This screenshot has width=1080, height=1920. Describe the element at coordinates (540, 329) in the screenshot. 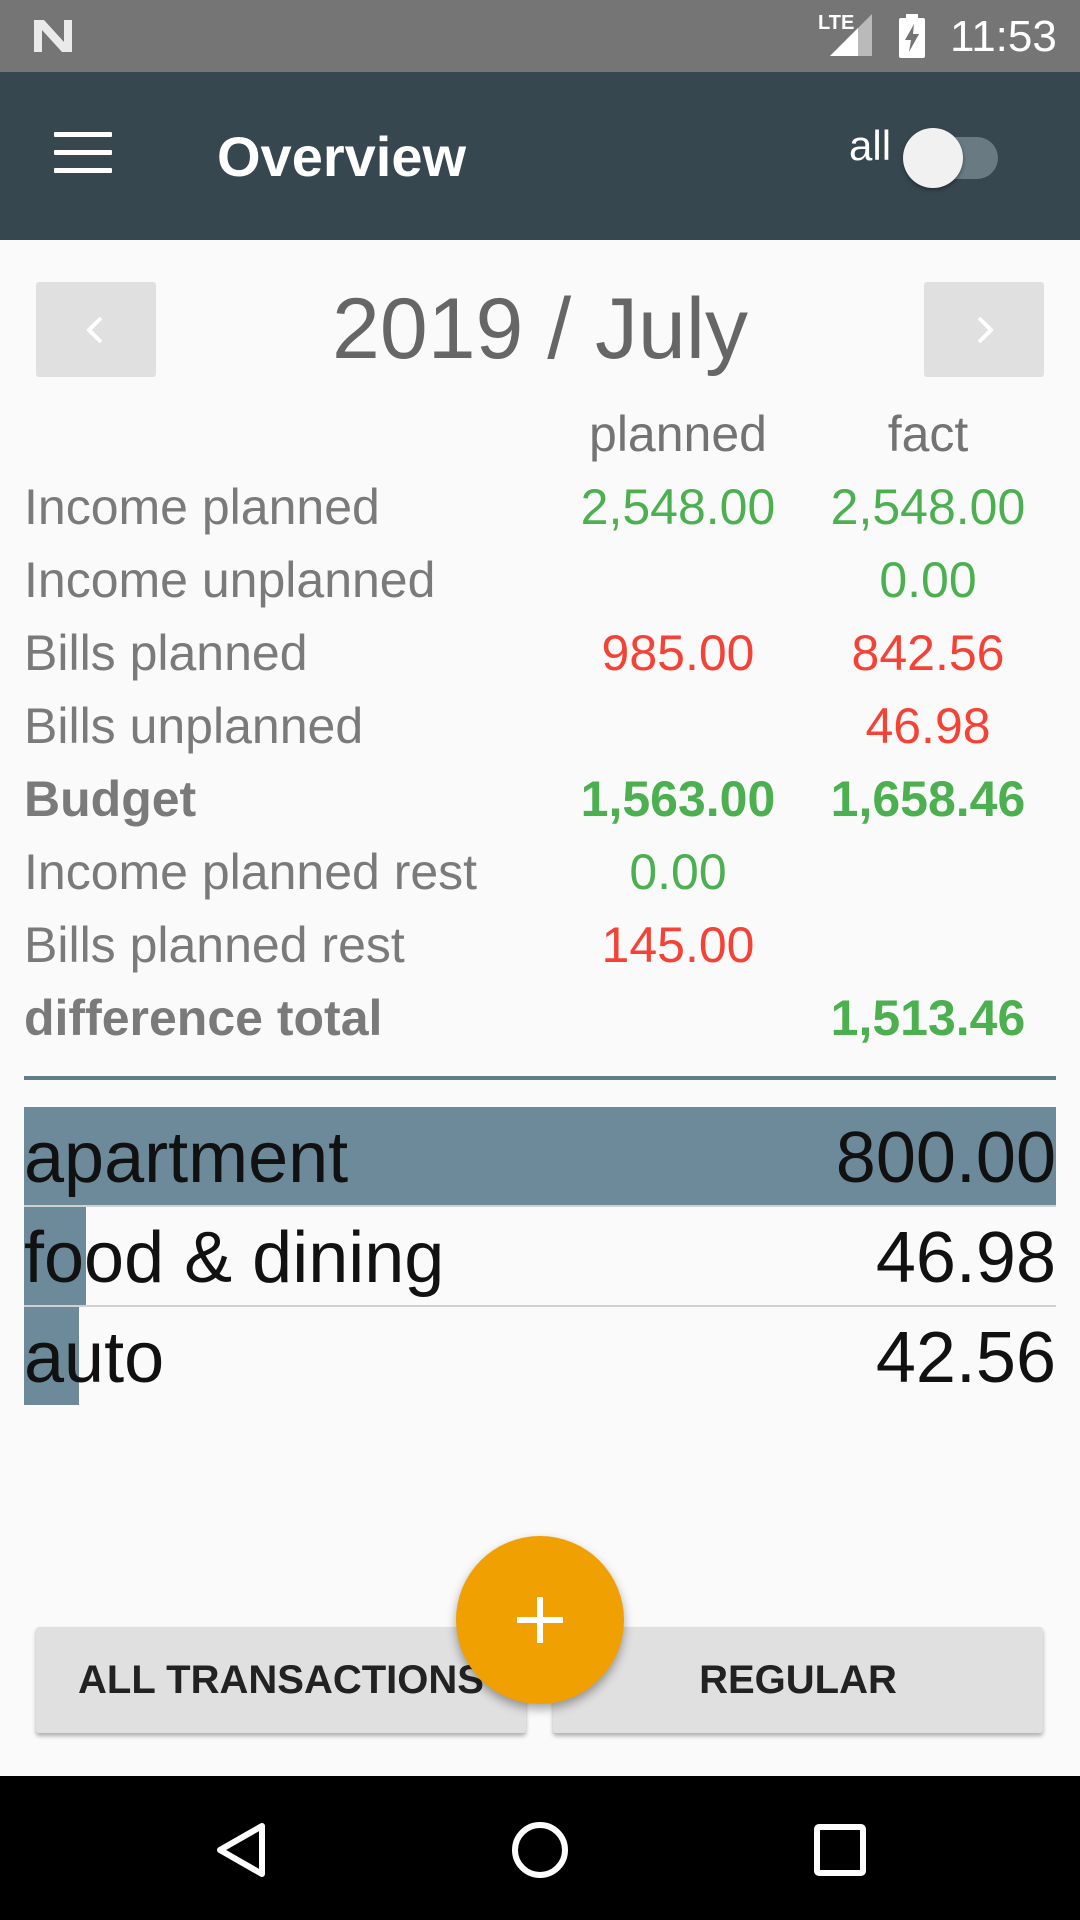

I see `period-title: 2019 / July` at that location.